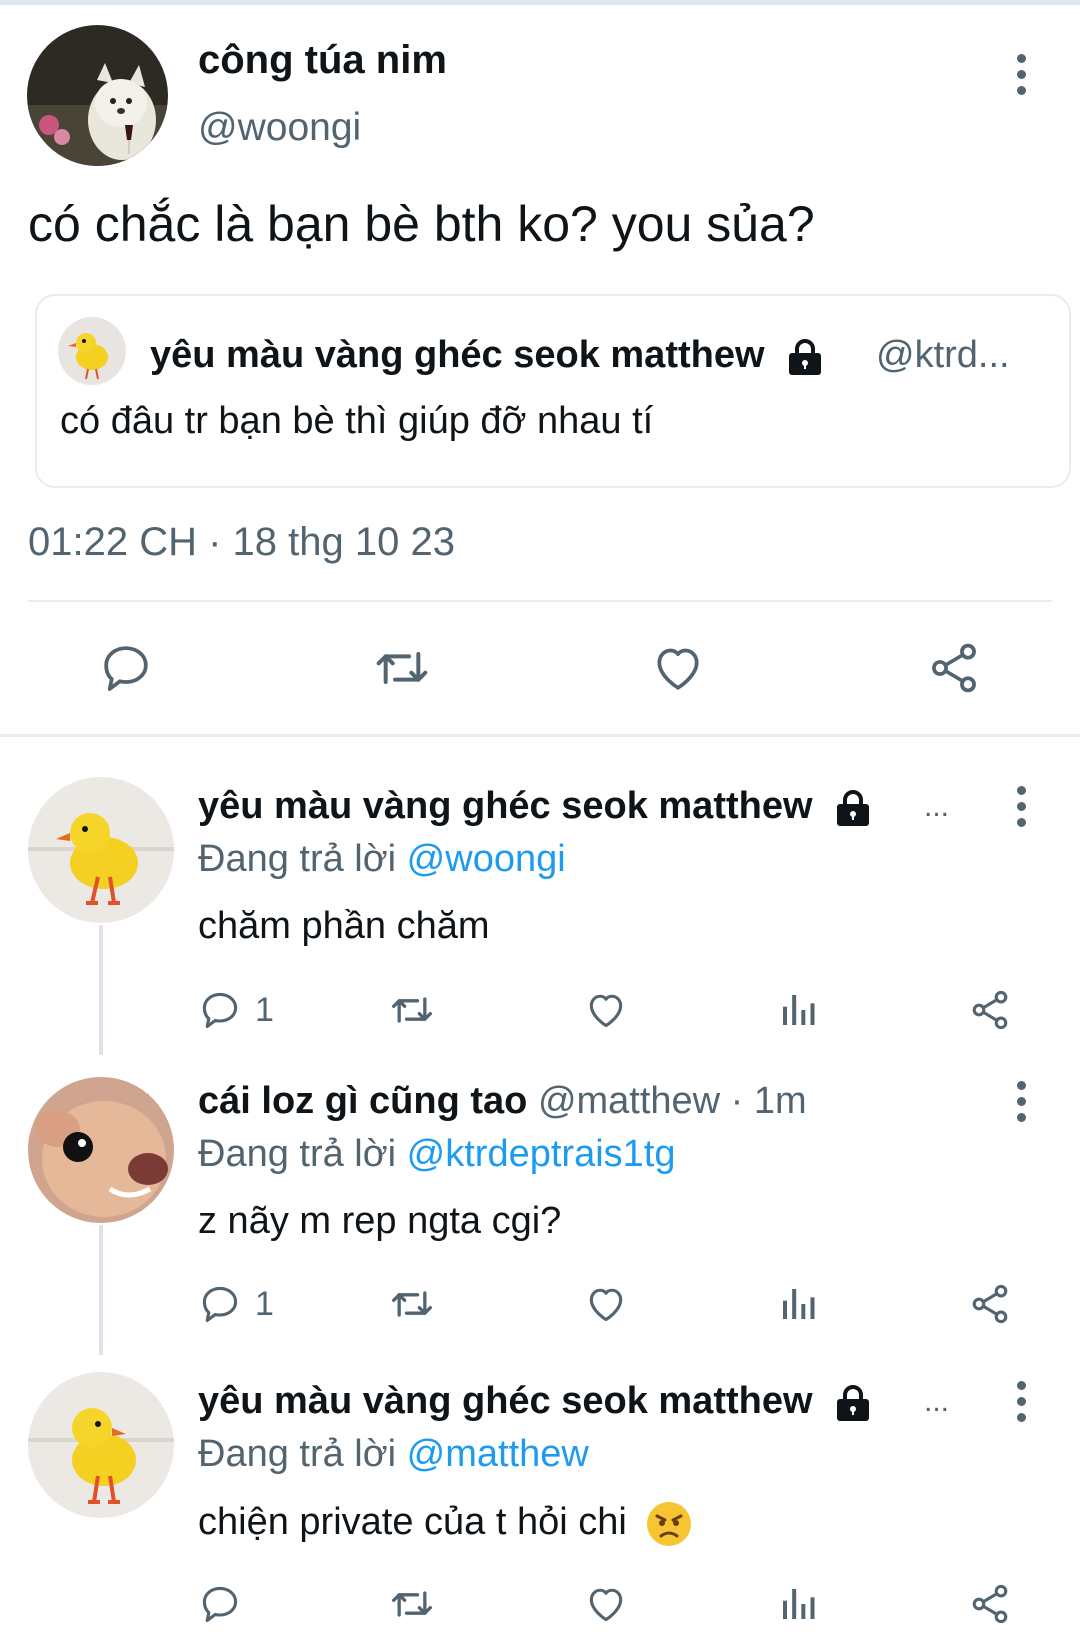 The height and width of the screenshot is (1636, 1080). I want to click on replying-to: Đang trả lời @woongi, so click(382, 859).